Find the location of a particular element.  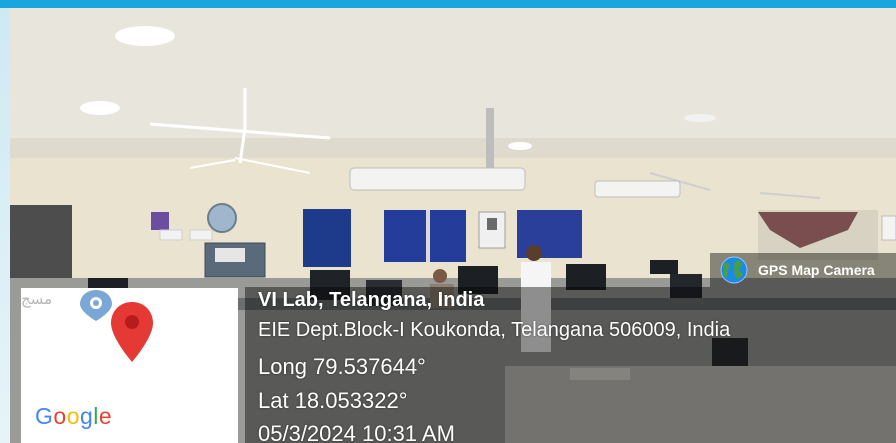

notice-paper is located at coordinates (230, 255).